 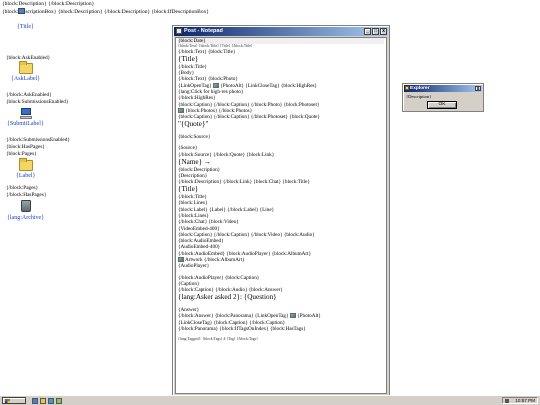 What do you see at coordinates (443, 97) in the screenshot?
I see `explorer-dialog: Explorer x {Description} OK` at bounding box center [443, 97].